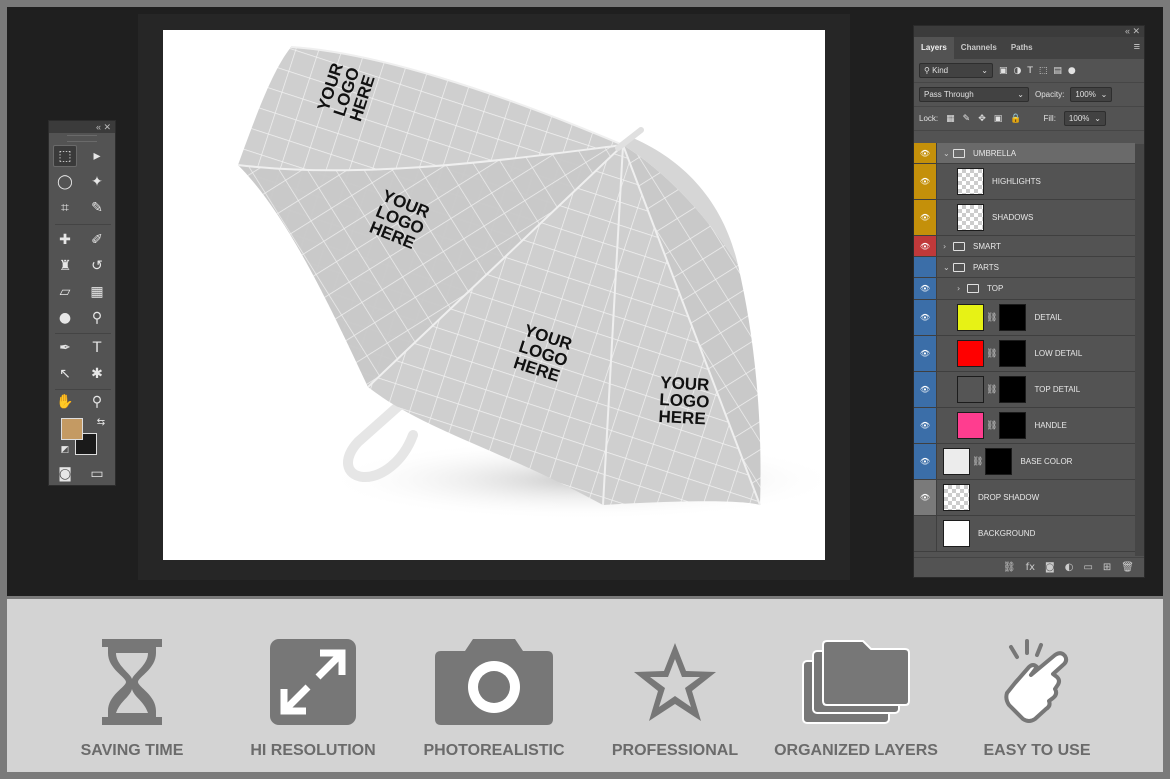 The height and width of the screenshot is (779, 1170). What do you see at coordinates (97, 374) in the screenshot?
I see `shape-tool-icon: ✱` at bounding box center [97, 374].